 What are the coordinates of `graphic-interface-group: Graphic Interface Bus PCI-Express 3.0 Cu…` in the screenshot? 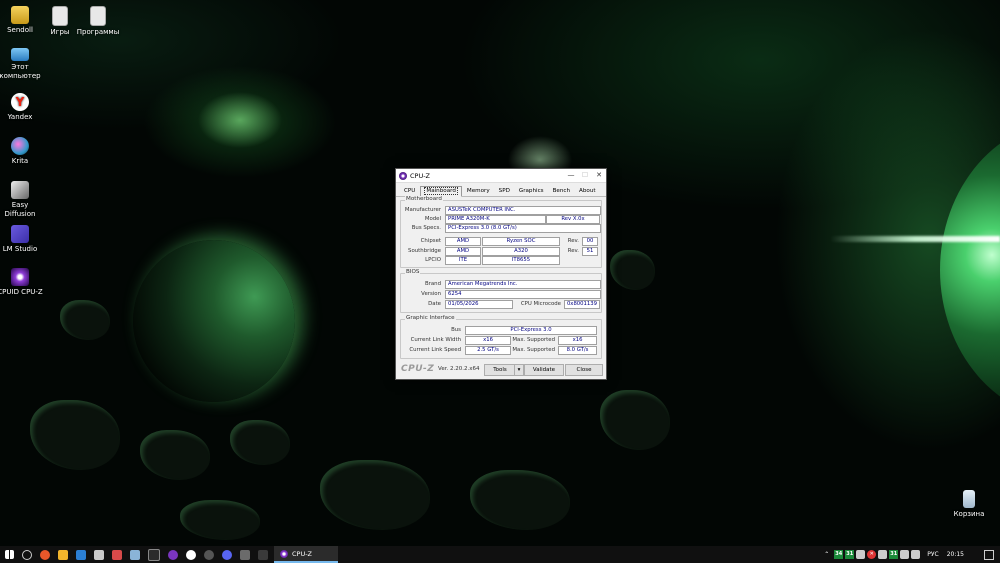 It's located at (501, 337).